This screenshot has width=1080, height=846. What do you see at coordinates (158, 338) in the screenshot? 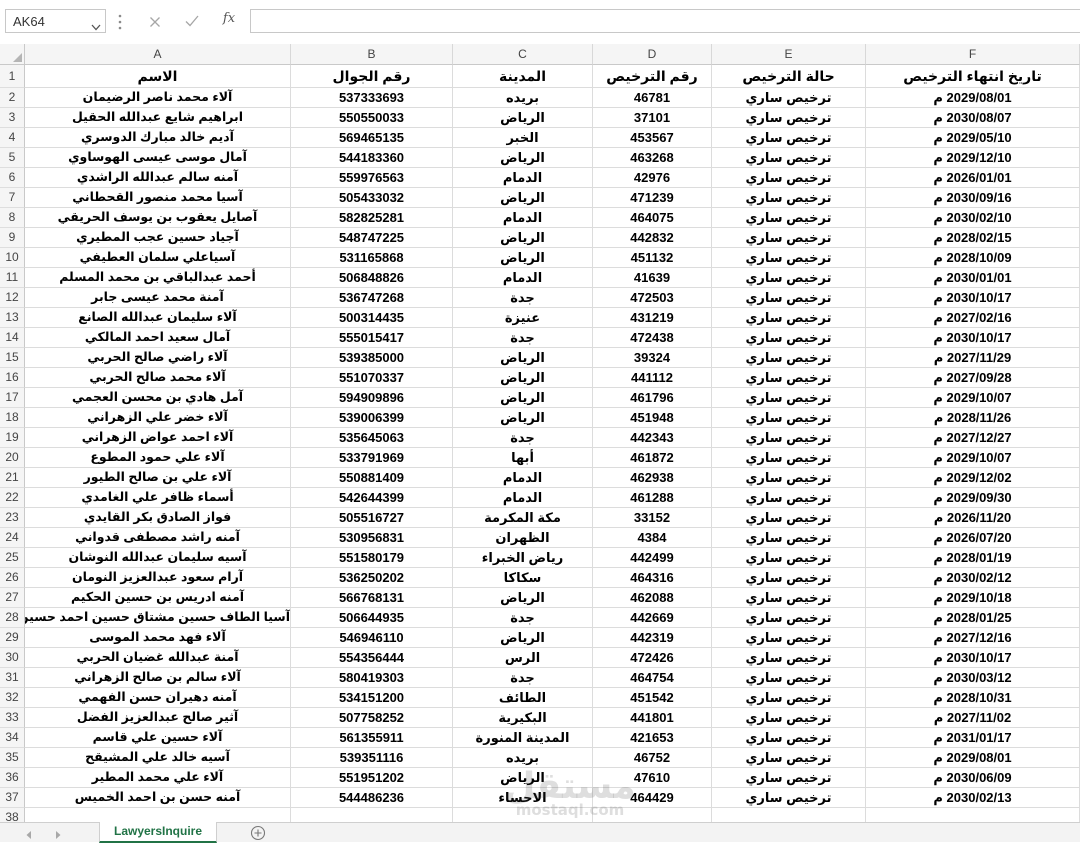
I see `cell-A14: آمال سعيد احمد المالكي` at bounding box center [158, 338].